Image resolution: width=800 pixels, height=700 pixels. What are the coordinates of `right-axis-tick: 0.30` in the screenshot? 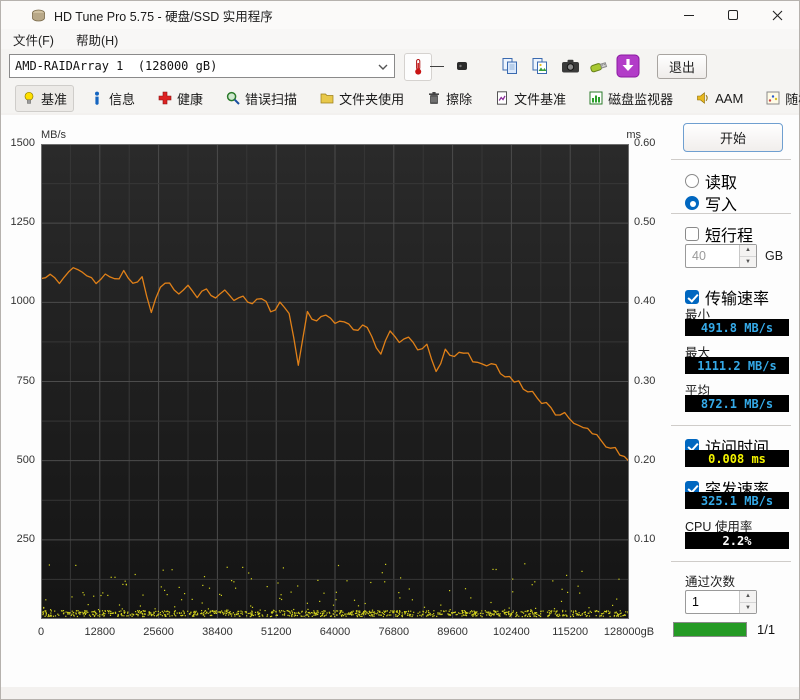 It's located at (645, 380).